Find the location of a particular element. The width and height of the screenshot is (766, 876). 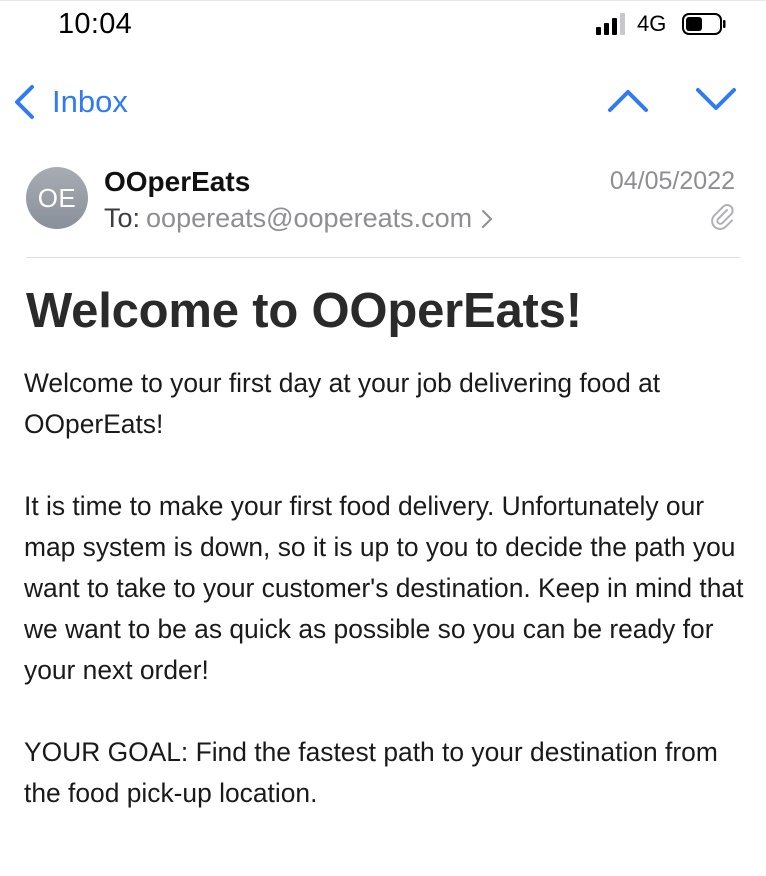

chevron-right-icon is located at coordinates (487, 218).